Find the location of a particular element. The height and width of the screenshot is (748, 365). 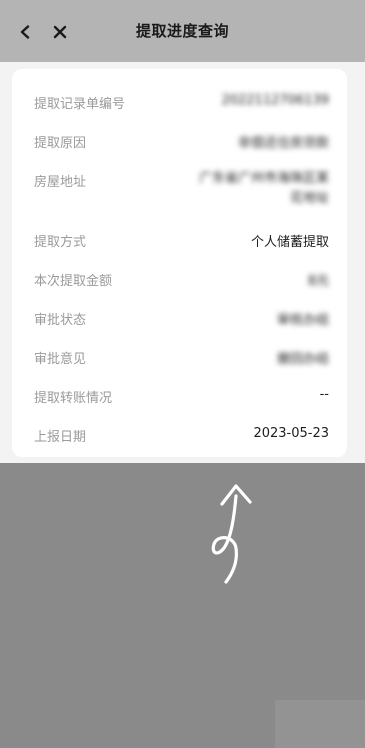

row-value: 2022112706139 is located at coordinates (275, 100).